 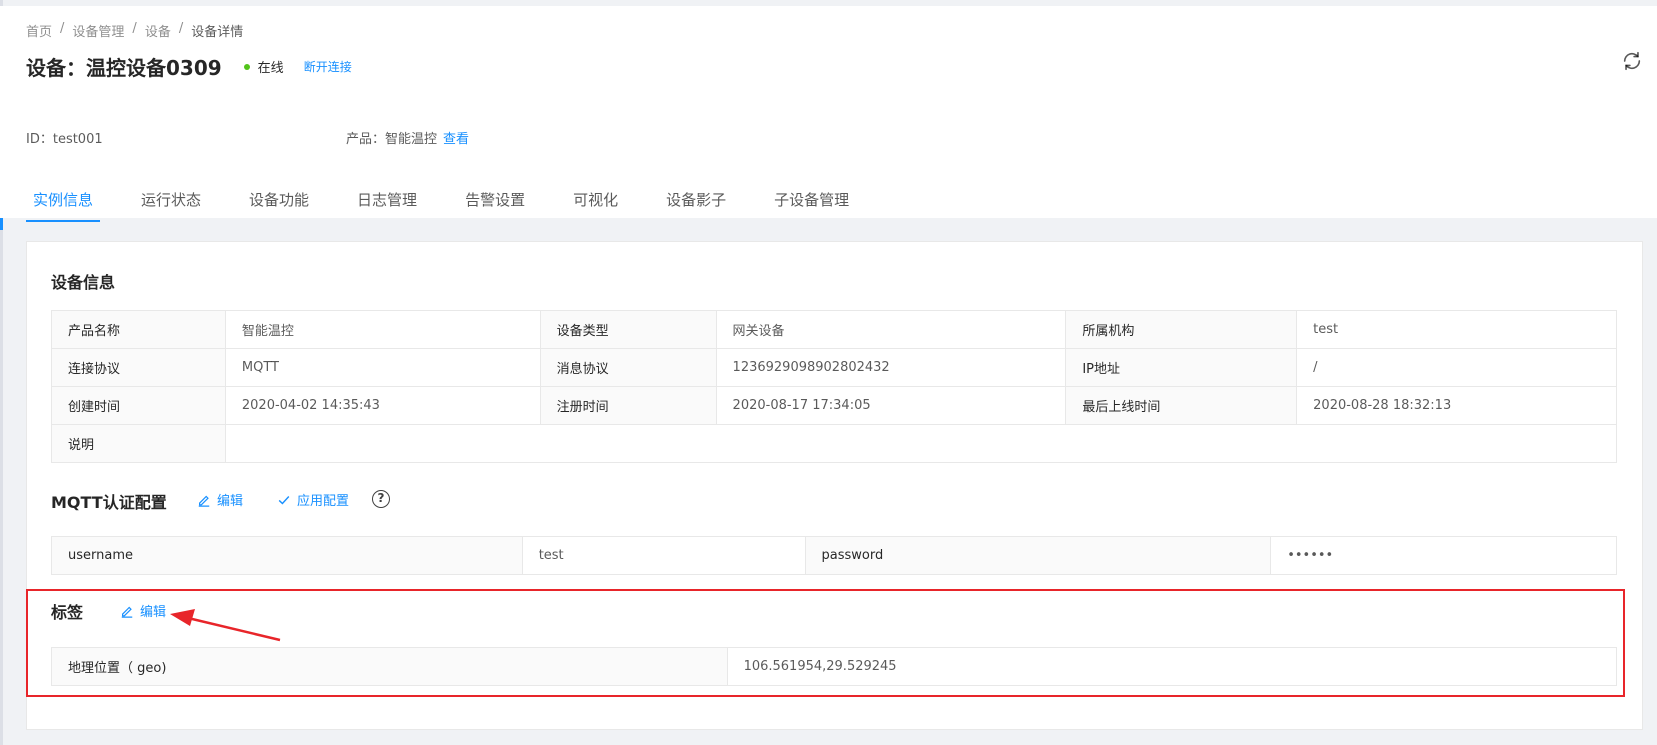 What do you see at coordinates (382, 329) in the screenshot?
I see `cell-value: 智能温控` at bounding box center [382, 329].